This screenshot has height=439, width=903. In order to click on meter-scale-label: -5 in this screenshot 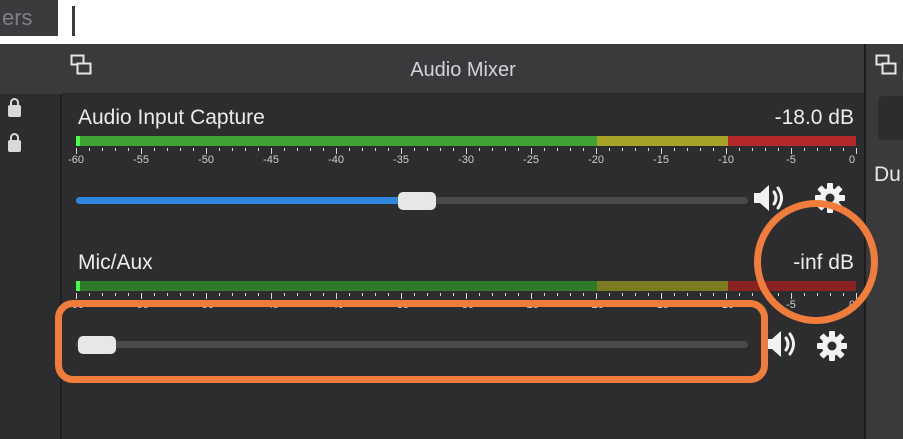, I will do `click(791, 160)`.